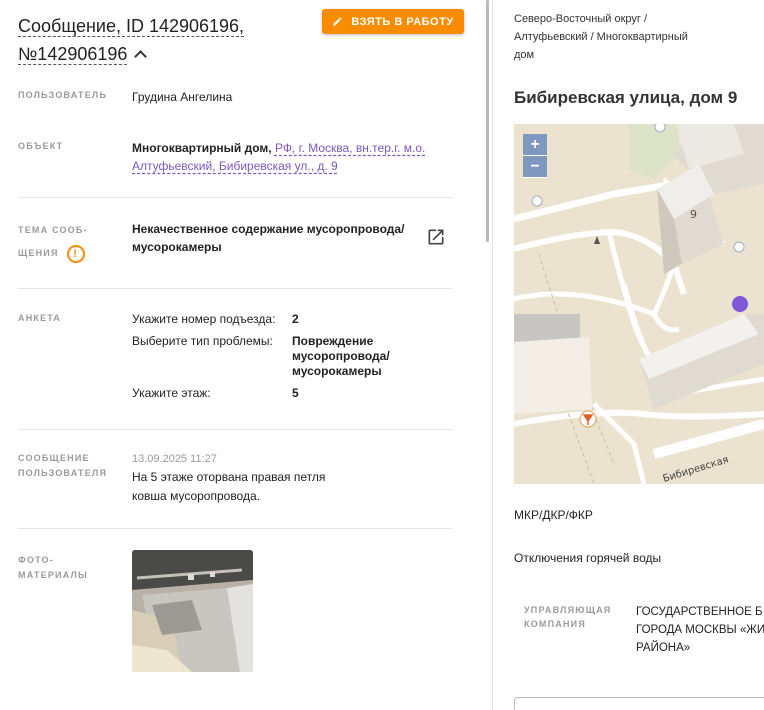  I want to click on management-line-2: ГОРОДА МОСКВЫ «ЖИ, so click(700, 630).